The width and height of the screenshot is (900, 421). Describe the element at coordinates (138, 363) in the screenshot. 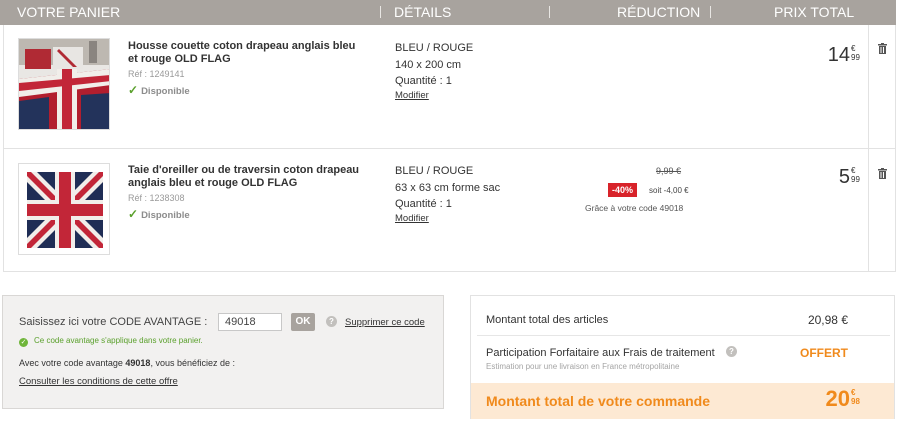

I see `benefit-code: 49018` at that location.